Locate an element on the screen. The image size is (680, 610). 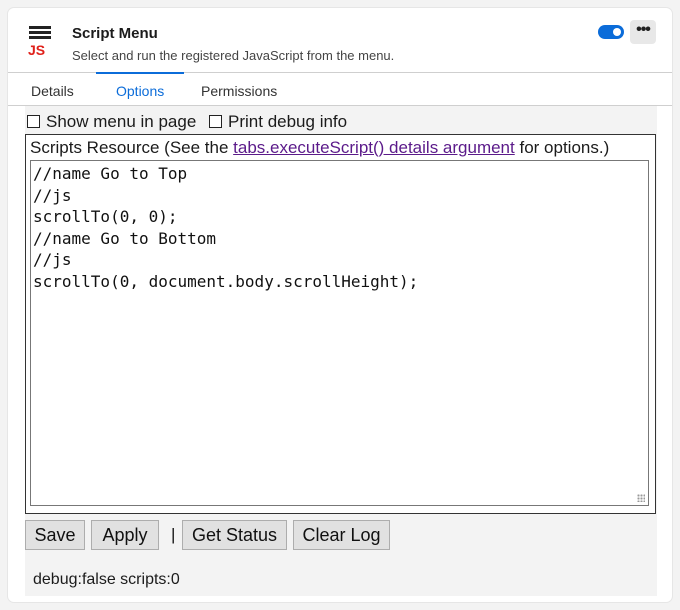
tab-options: Options is located at coordinates (140, 91).